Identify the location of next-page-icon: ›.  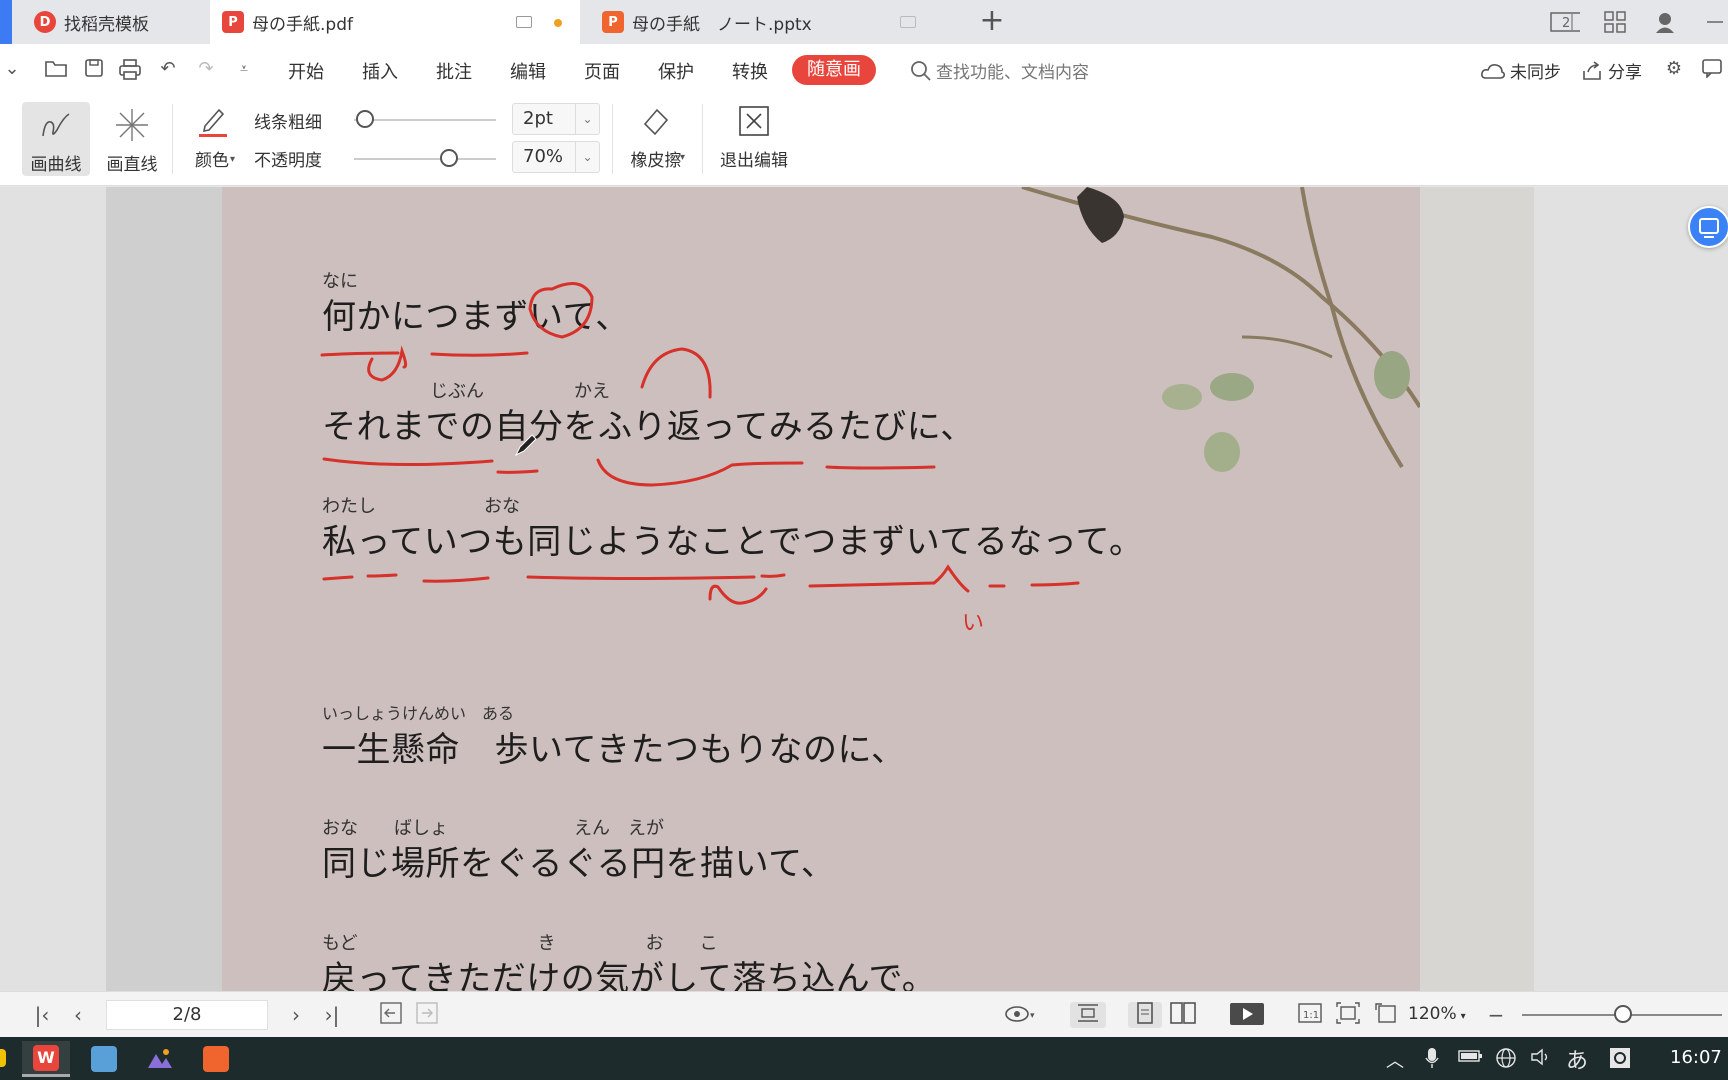
(296, 1015).